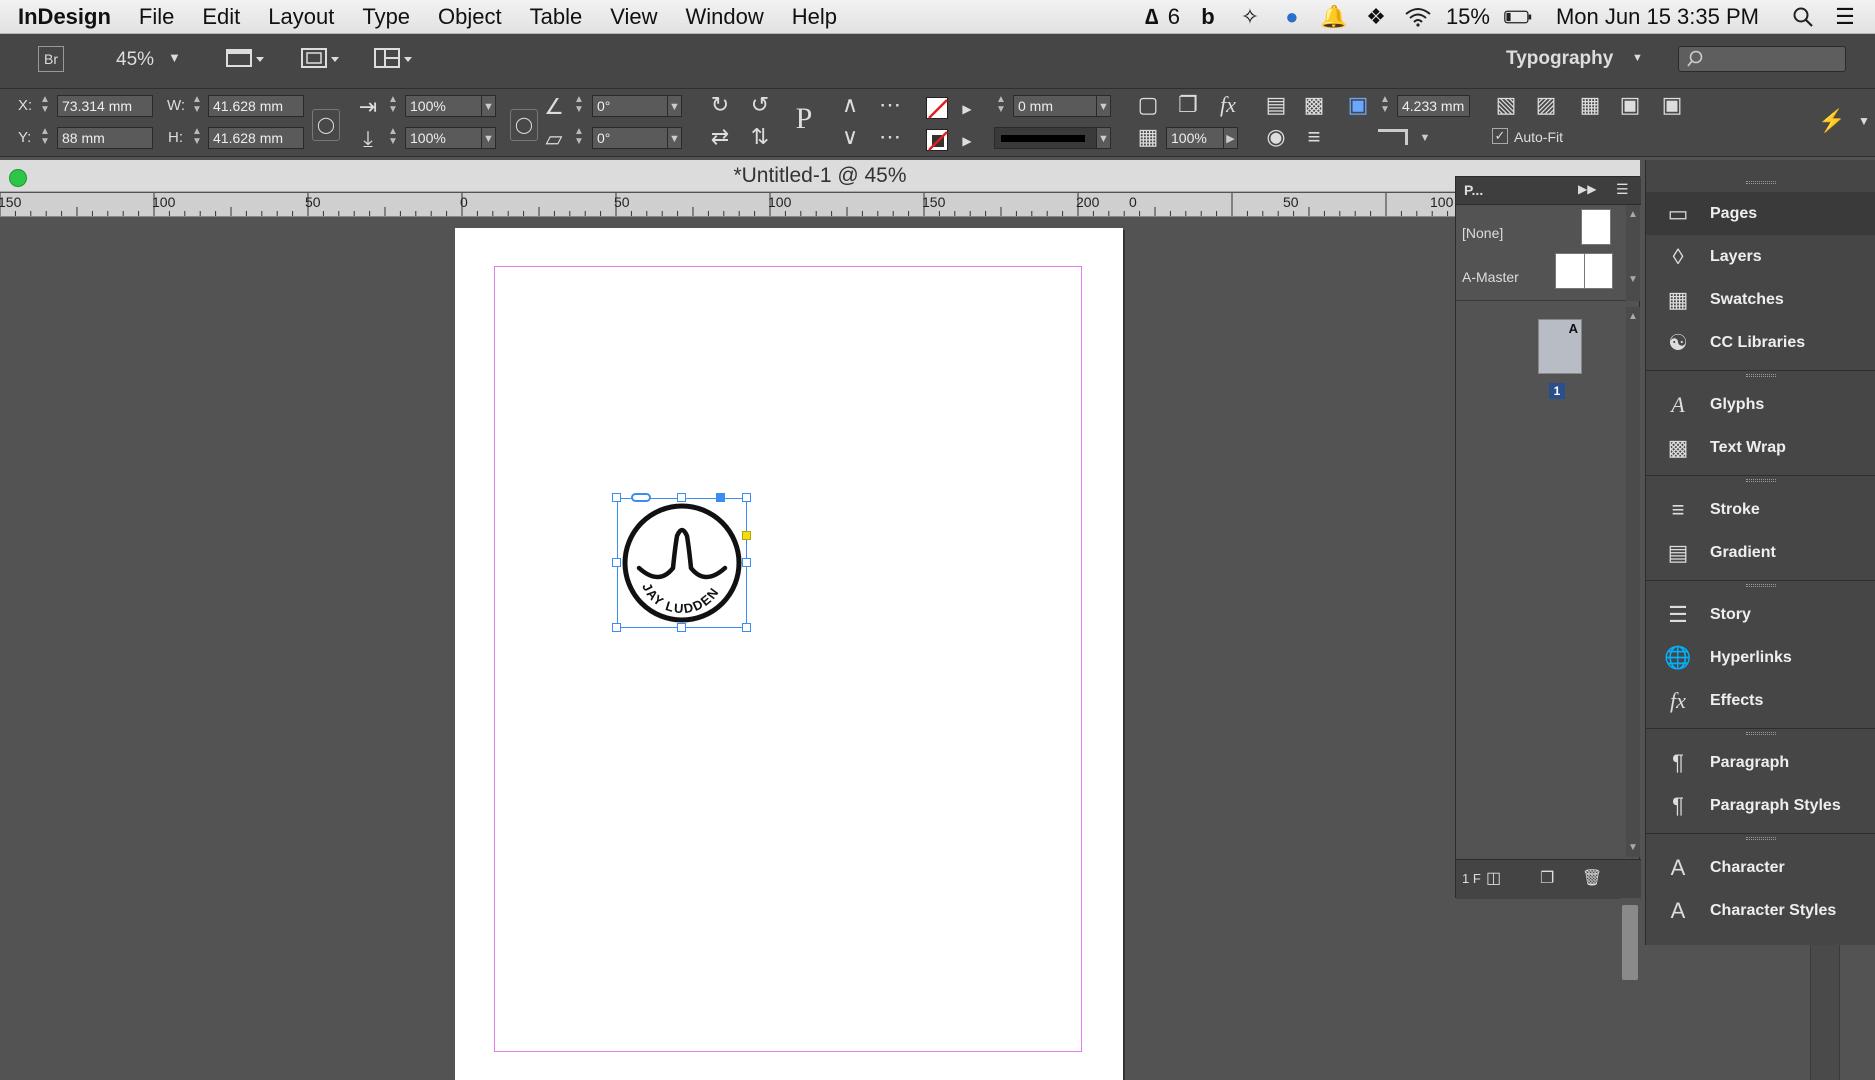  What do you see at coordinates (51, 59) in the screenshot?
I see `bridge-button: Br` at bounding box center [51, 59].